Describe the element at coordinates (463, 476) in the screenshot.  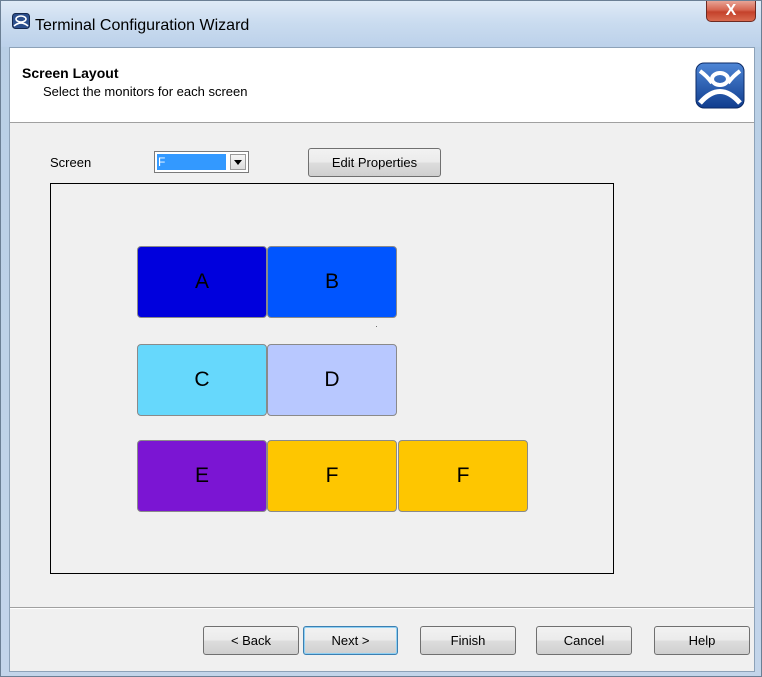
I see `monitor-f-2: F` at that location.